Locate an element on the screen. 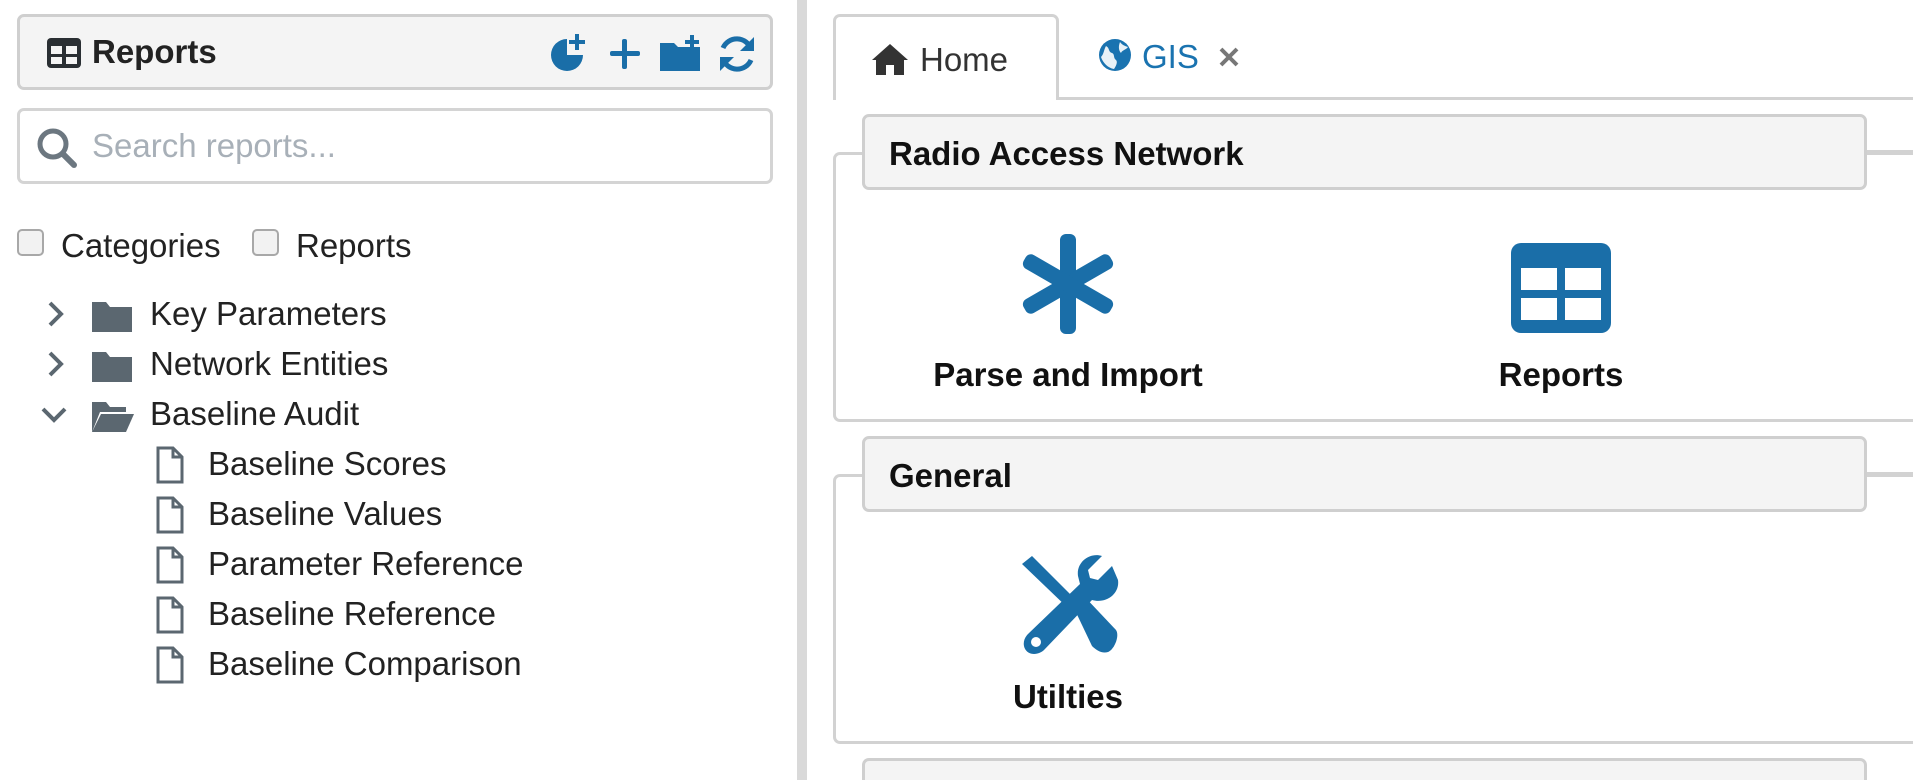 Image resolution: width=1913 pixels, height=780 pixels. globe-icon is located at coordinates (1115, 55).